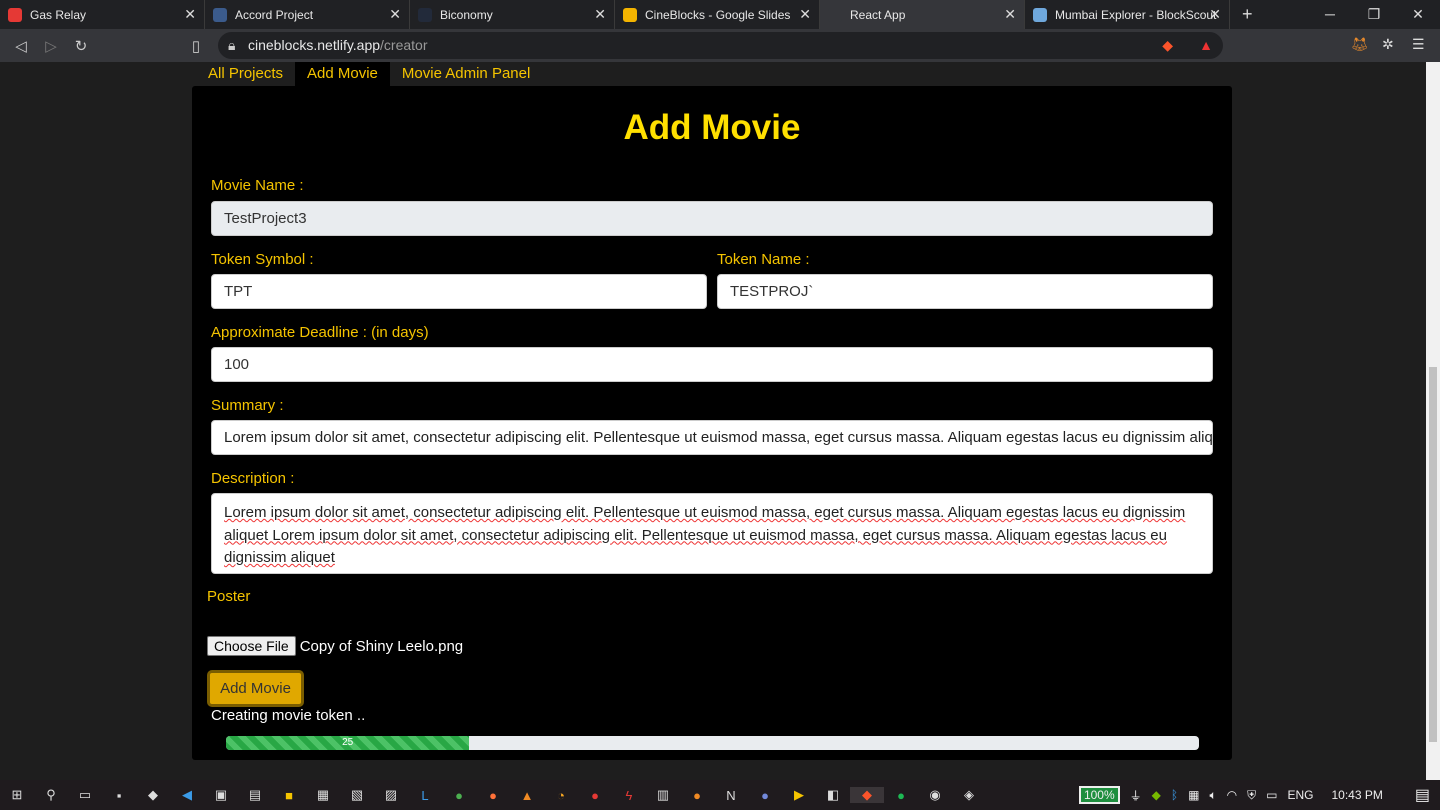 This screenshot has width=1440, height=810. I want to click on clock: 10:43 PM, so click(1357, 795).